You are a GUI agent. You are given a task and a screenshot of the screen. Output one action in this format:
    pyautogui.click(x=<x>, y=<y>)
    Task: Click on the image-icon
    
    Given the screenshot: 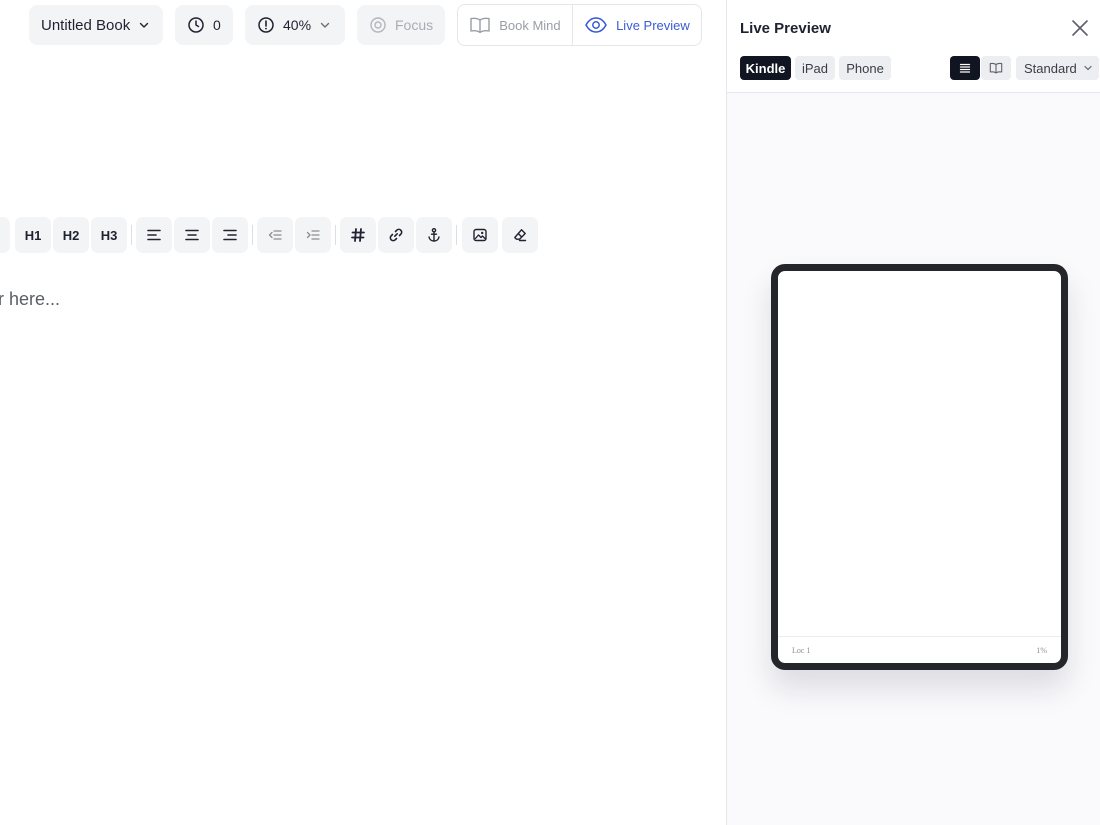 What is the action you would take?
    pyautogui.click(x=480, y=235)
    